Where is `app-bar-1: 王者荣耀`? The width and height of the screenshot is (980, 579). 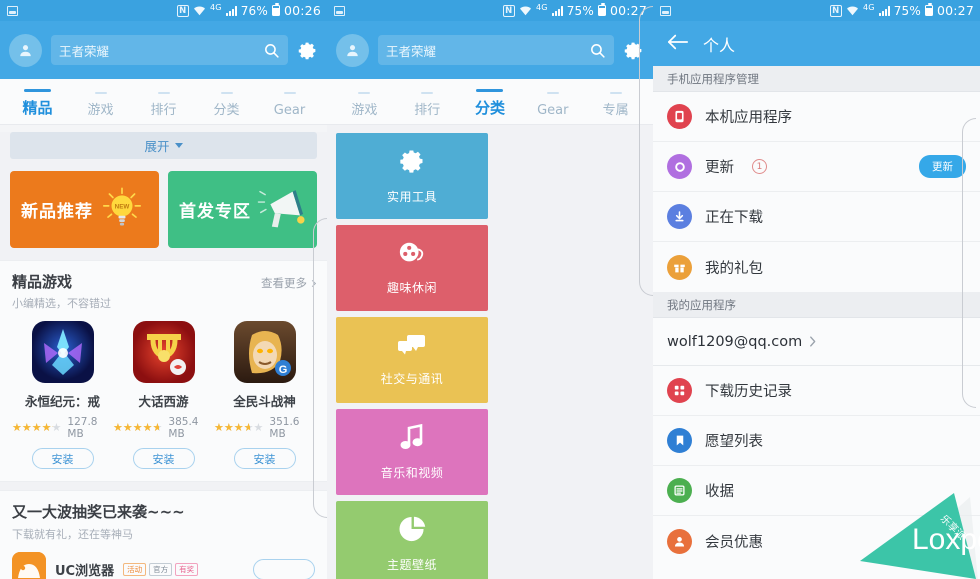 app-bar-1: 王者荣耀 is located at coordinates (163, 50).